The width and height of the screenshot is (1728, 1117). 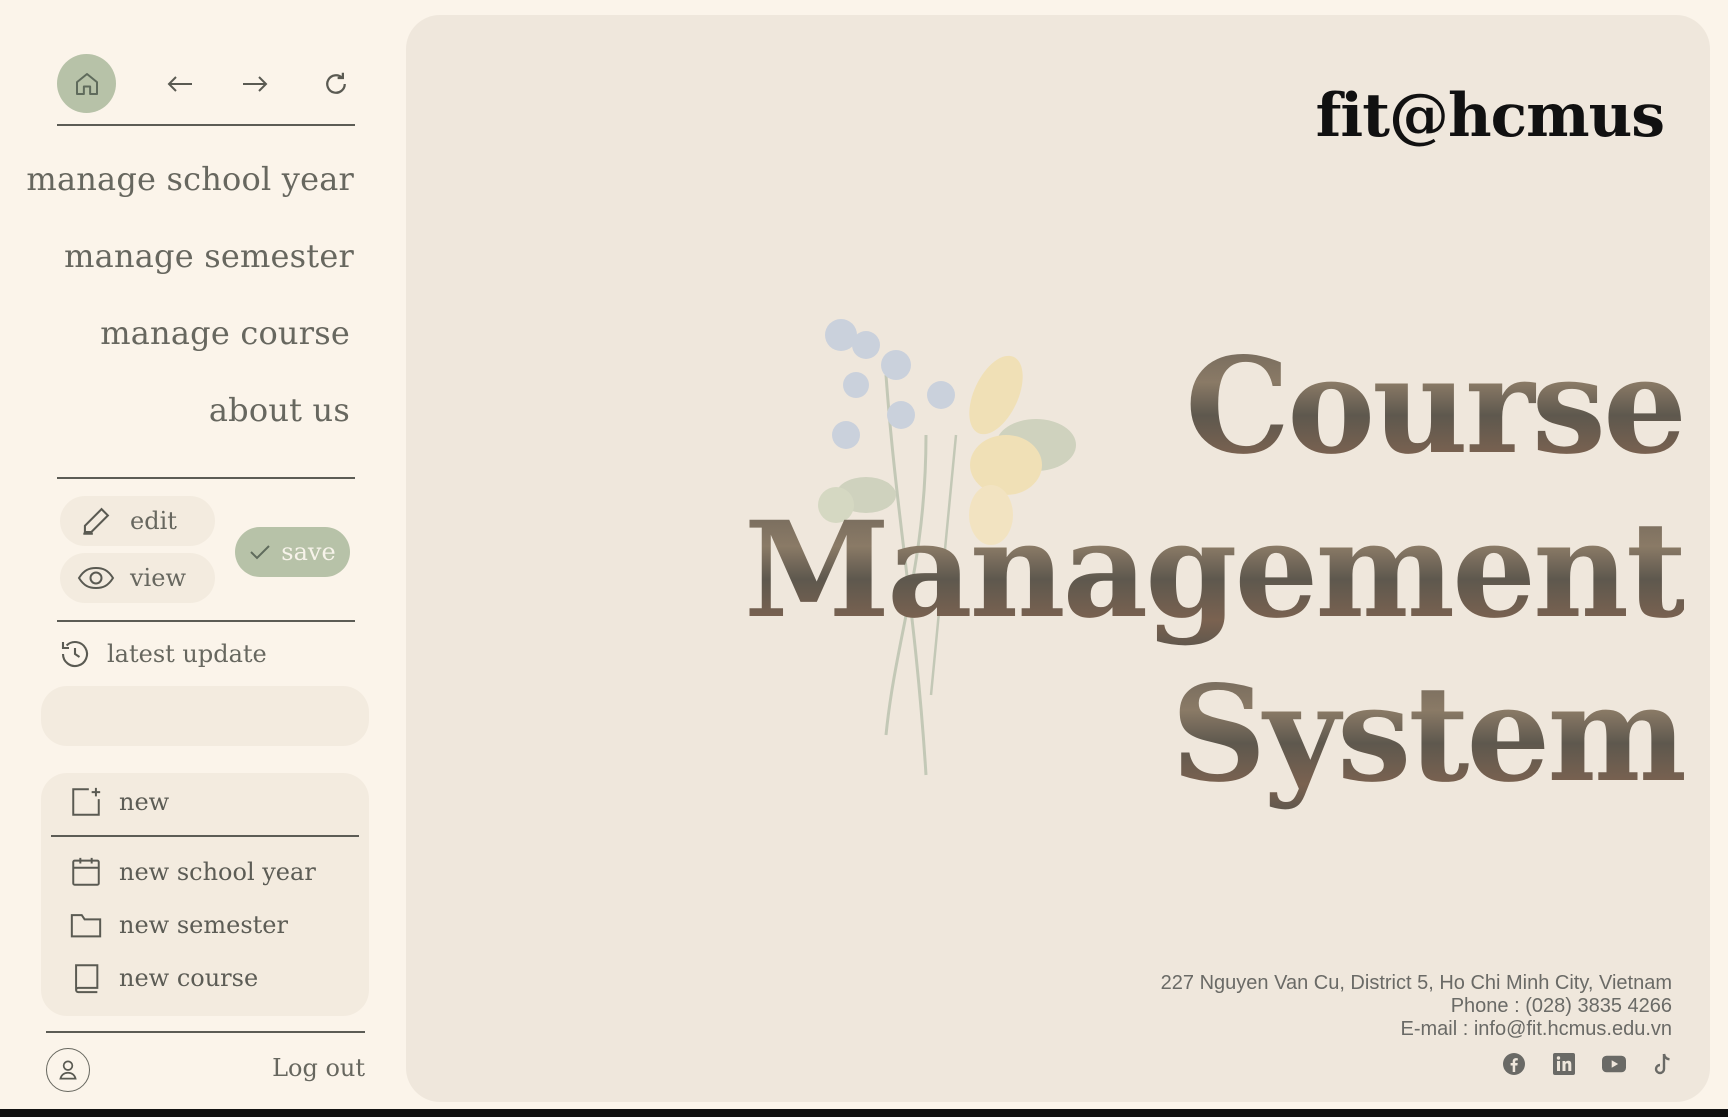 What do you see at coordinates (75, 654) in the screenshot?
I see `history-icon` at bounding box center [75, 654].